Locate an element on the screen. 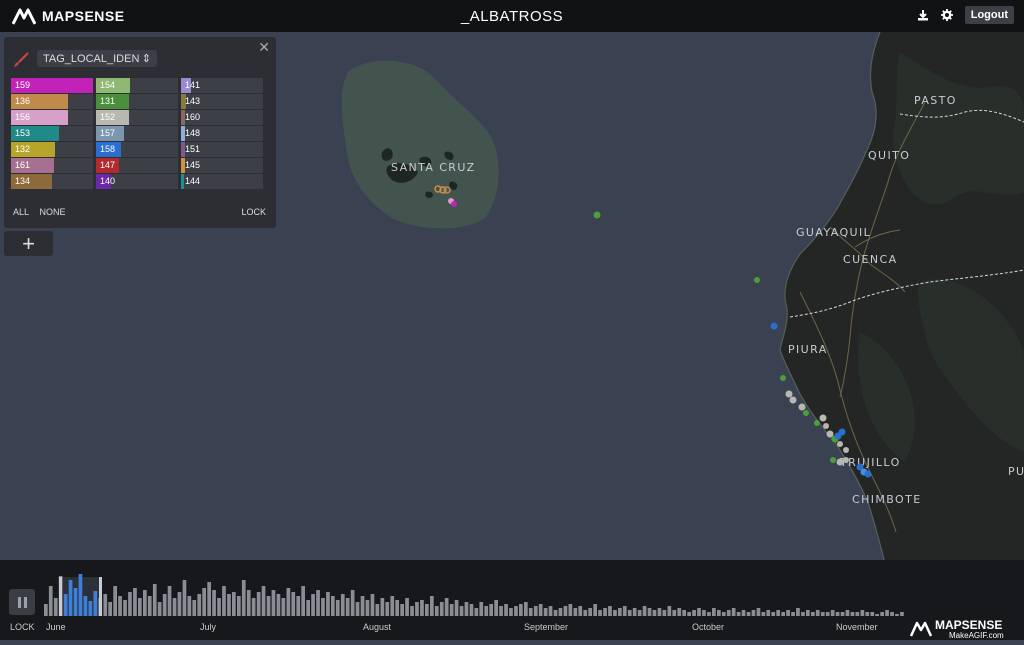 The width and height of the screenshot is (1024, 645). place-label-cuenca: CUENCA is located at coordinates (870, 259).